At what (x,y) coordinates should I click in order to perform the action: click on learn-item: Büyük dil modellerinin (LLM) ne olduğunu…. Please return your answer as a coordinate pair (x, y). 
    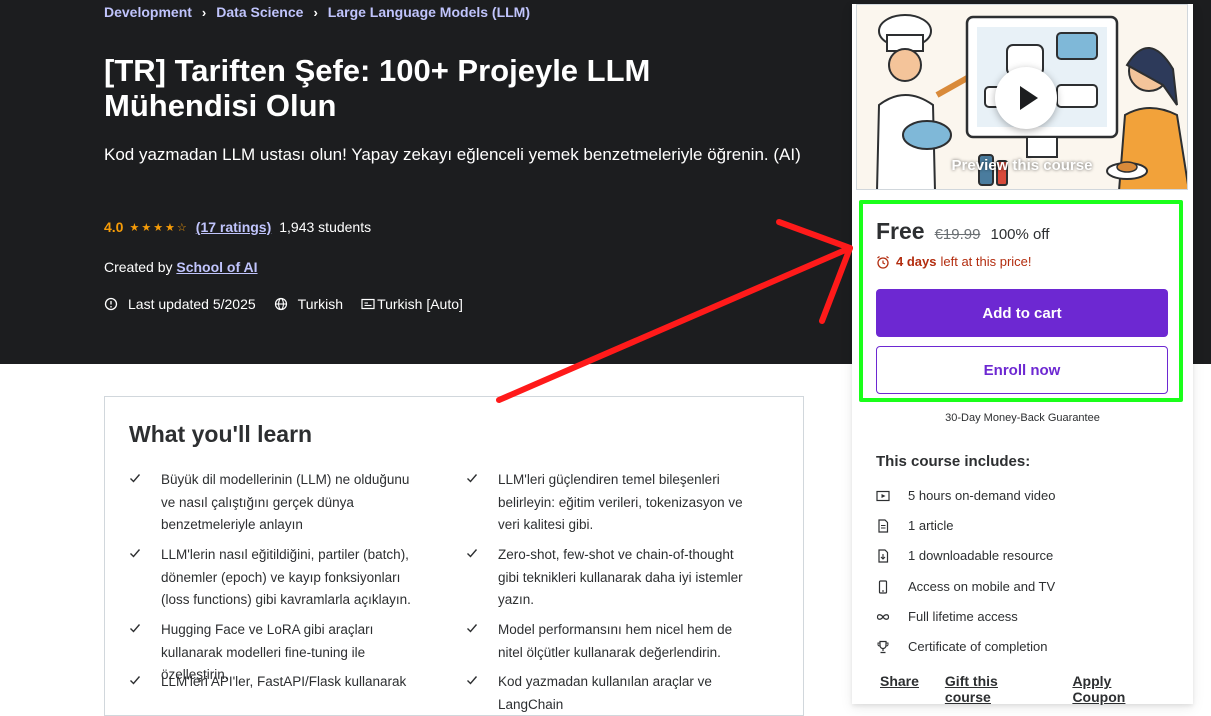
    Looking at the image, I should click on (274, 503).